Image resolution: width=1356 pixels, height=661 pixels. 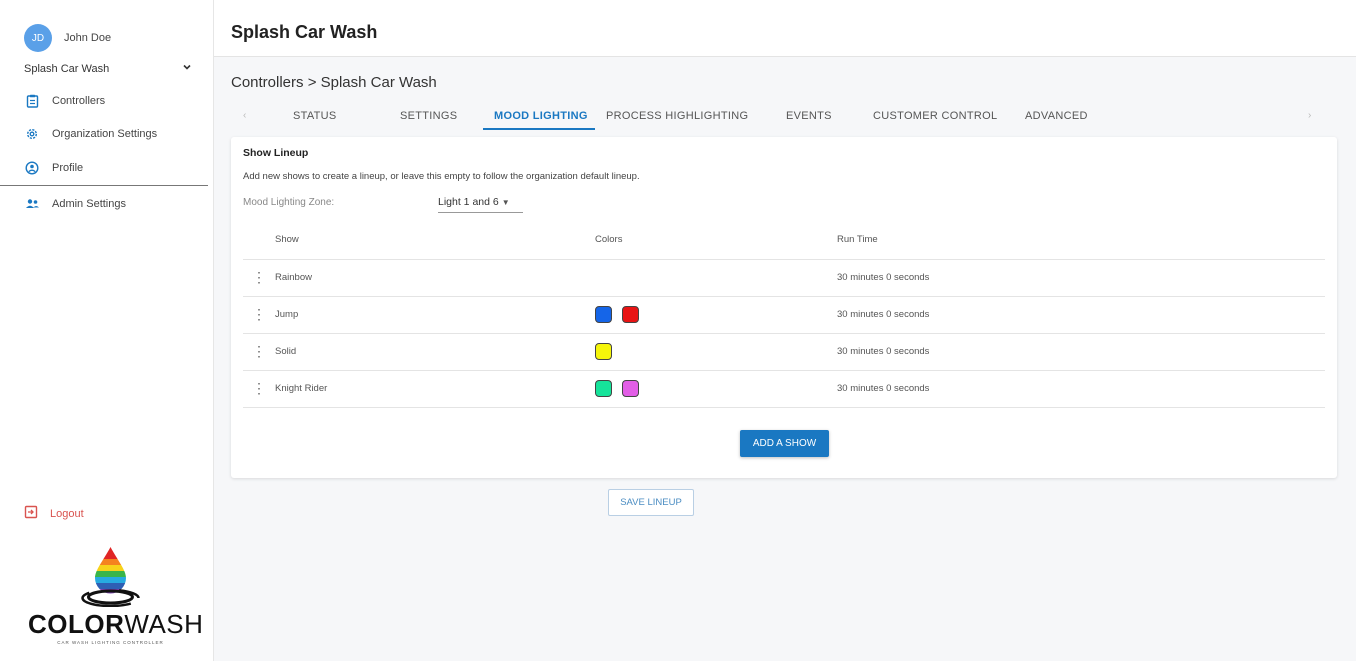 I want to click on tab-settings: SETTINGS, so click(x=428, y=116).